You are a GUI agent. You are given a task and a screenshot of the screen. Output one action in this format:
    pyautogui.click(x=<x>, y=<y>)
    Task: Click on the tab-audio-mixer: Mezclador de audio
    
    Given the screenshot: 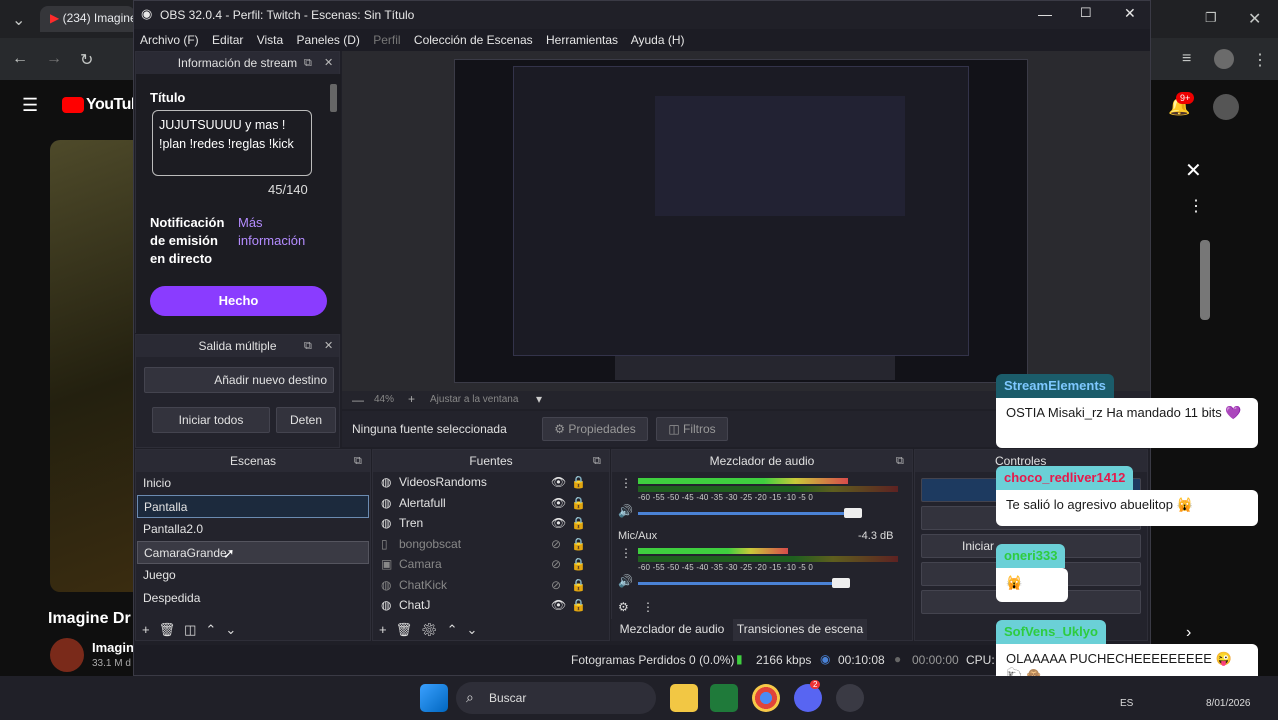 What is the action you would take?
    pyautogui.click(x=672, y=630)
    